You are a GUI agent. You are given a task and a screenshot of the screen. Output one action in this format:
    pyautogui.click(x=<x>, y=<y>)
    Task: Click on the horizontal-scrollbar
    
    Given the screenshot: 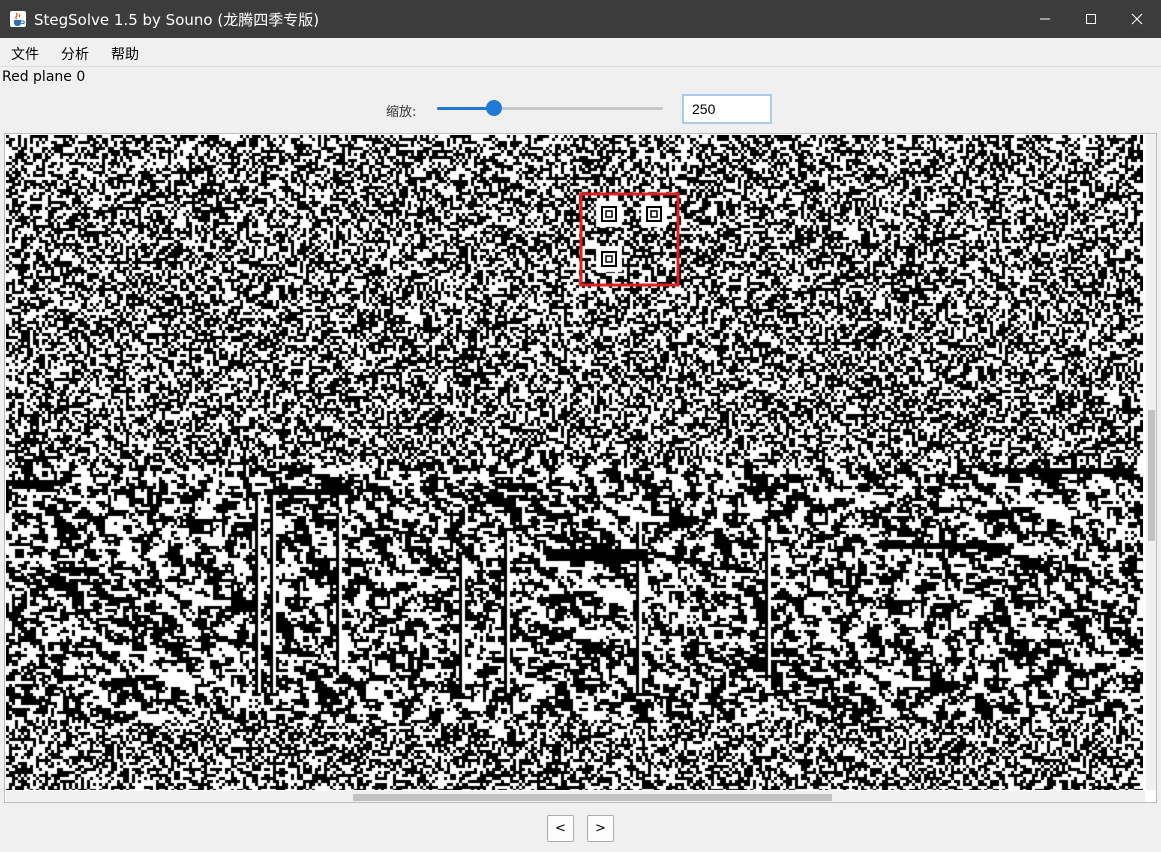 What is the action you would take?
    pyautogui.click(x=575, y=796)
    